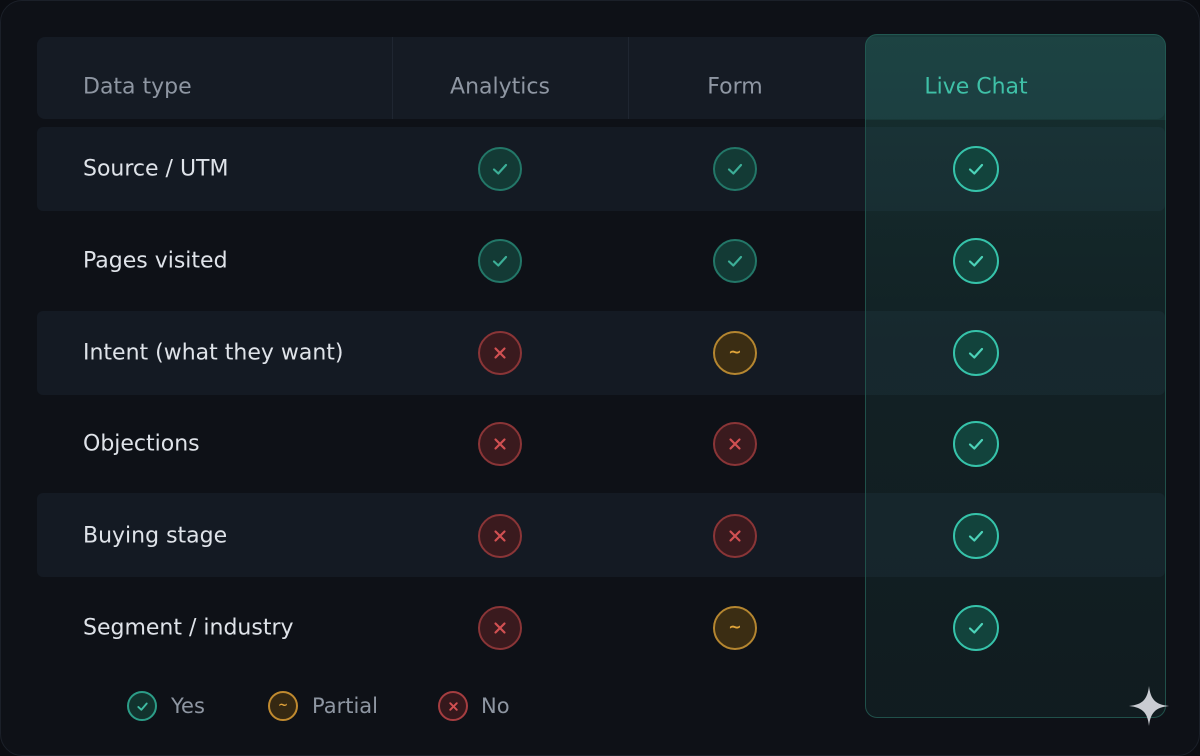 This screenshot has height=756, width=1200. Describe the element at coordinates (495, 706) in the screenshot. I see `legend-no-label: No` at that location.